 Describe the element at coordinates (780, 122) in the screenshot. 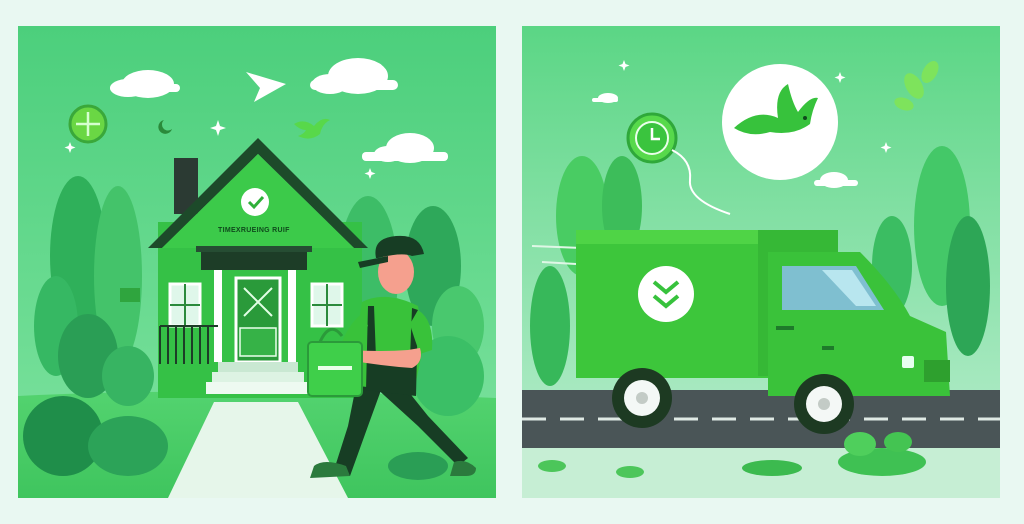

I see `bird-badge` at that location.